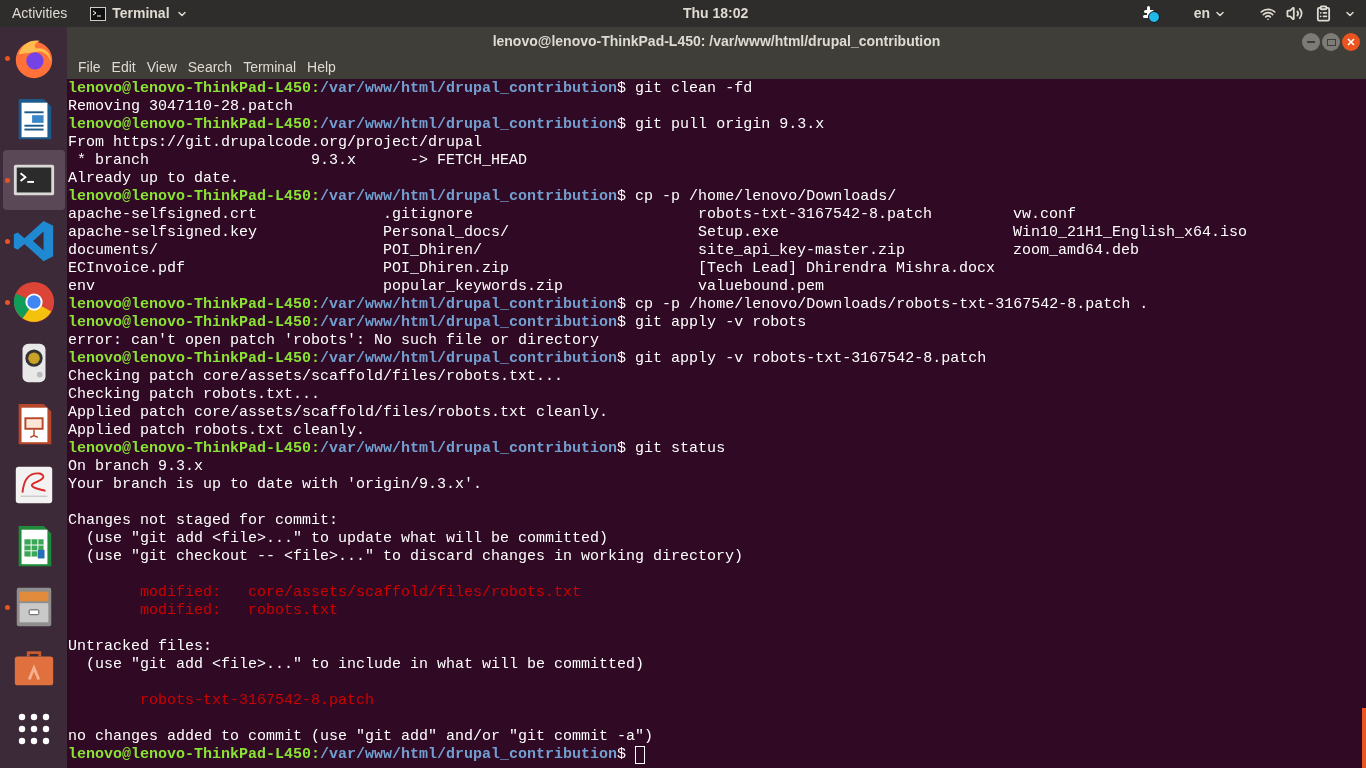 The width and height of the screenshot is (1366, 768). I want to click on command-text: $ git apply -v robots, so click(712, 323).